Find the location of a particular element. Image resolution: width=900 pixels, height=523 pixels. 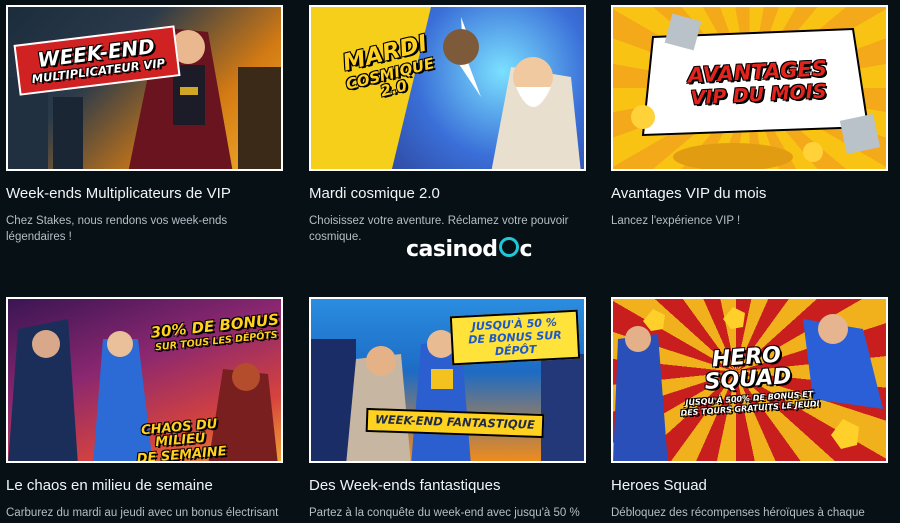

promo-title: Avantages VIP du mois is located at coordinates (749, 194).